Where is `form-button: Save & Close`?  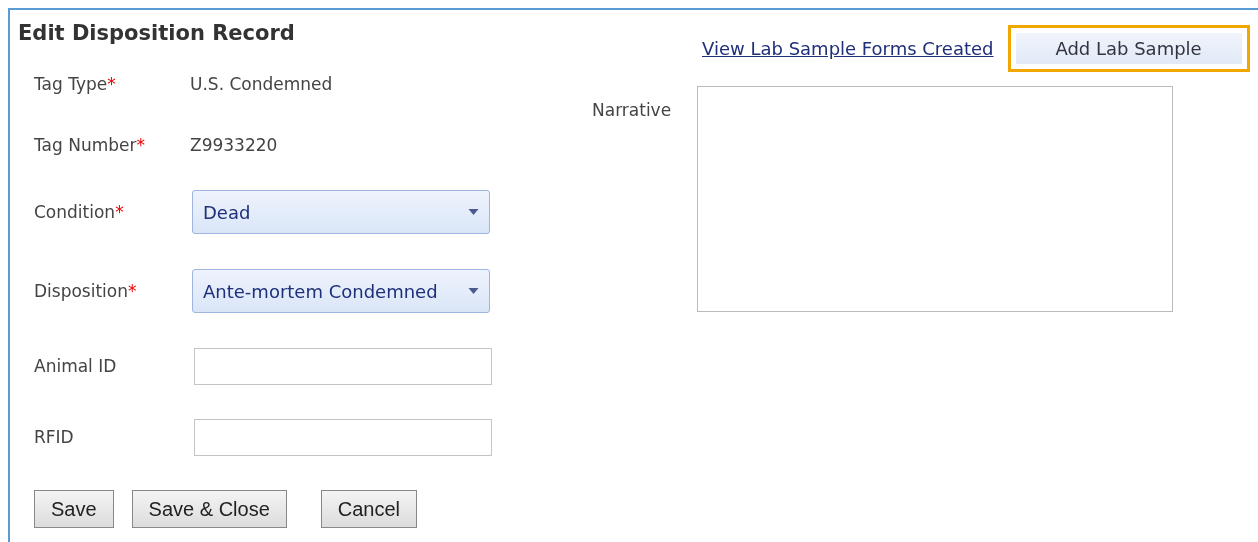
form-button: Save & Close is located at coordinates (209, 509).